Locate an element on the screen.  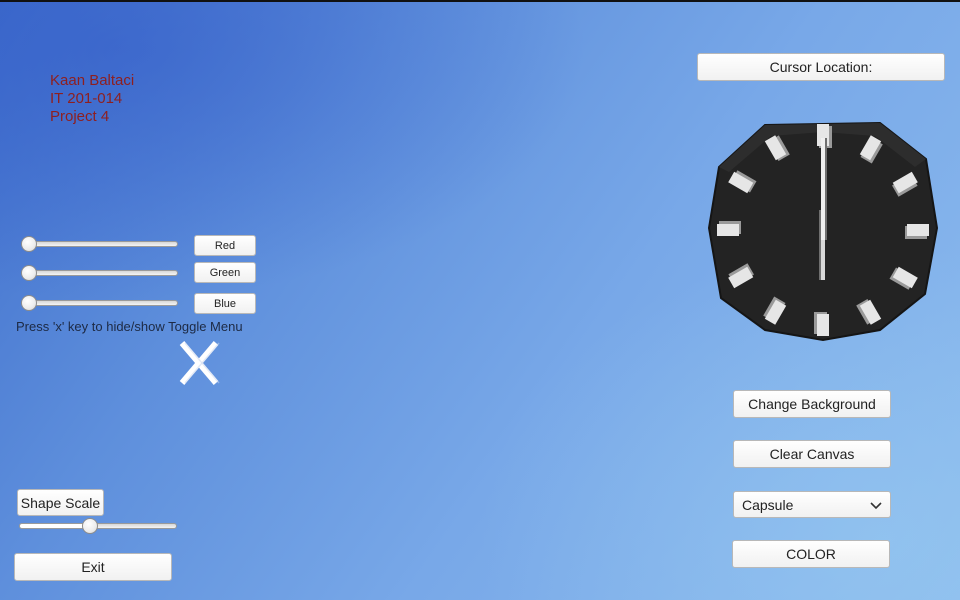
shape-scale-slider is located at coordinates (98, 526).